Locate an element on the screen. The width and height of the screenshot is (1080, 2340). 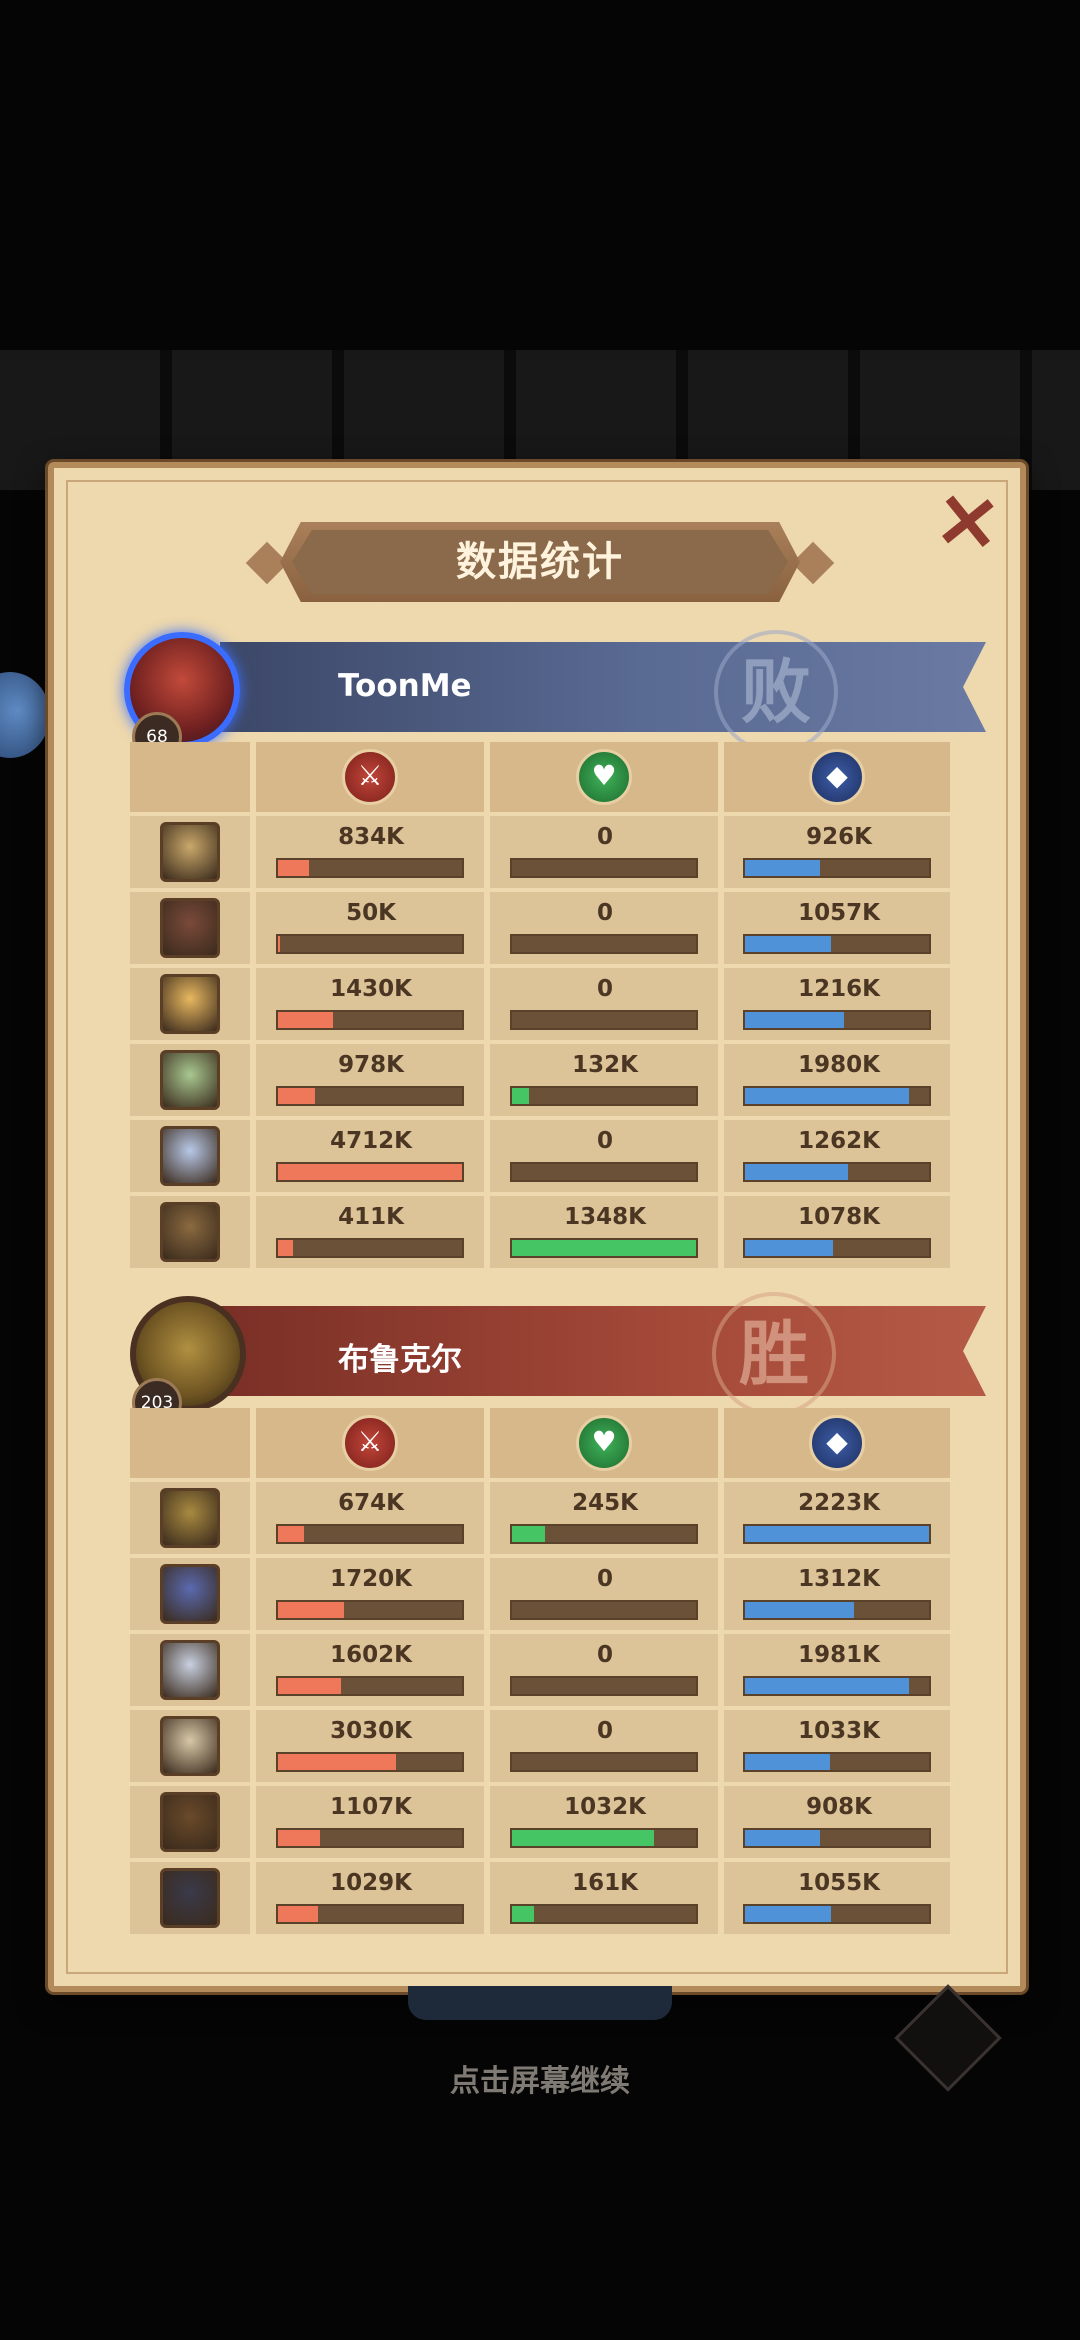
attack-damage-value: 1107K is located at coordinates (371, 1807).